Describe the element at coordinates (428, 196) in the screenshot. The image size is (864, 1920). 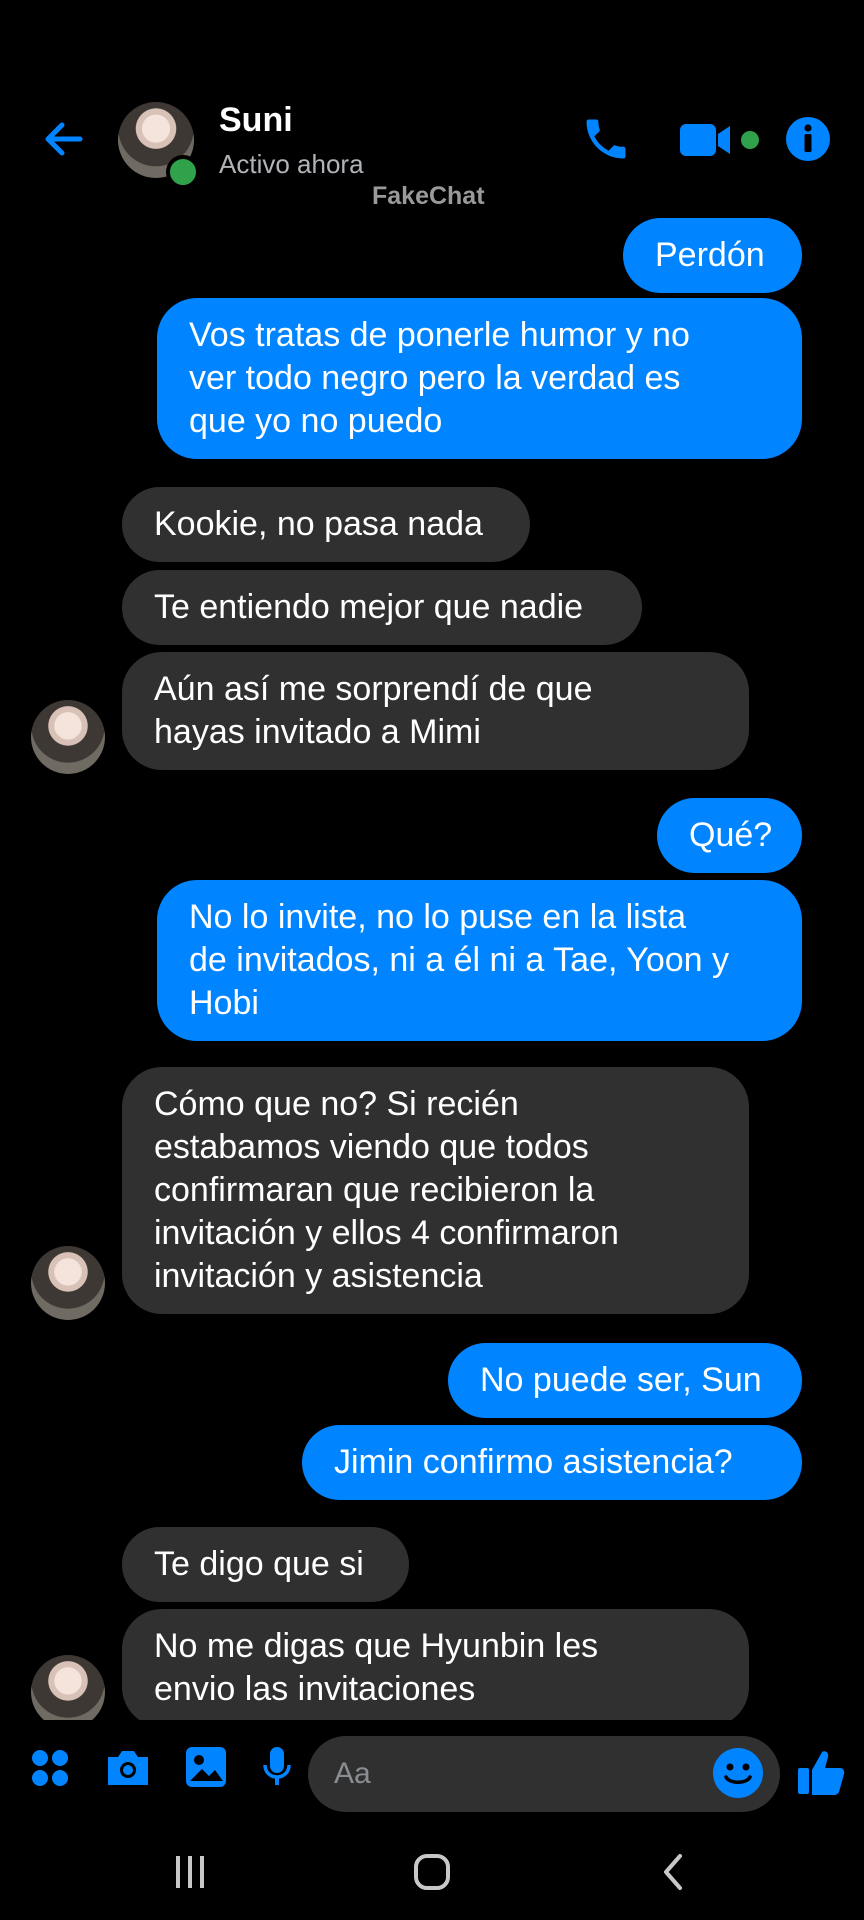
I see `watermark: FakeChat` at that location.